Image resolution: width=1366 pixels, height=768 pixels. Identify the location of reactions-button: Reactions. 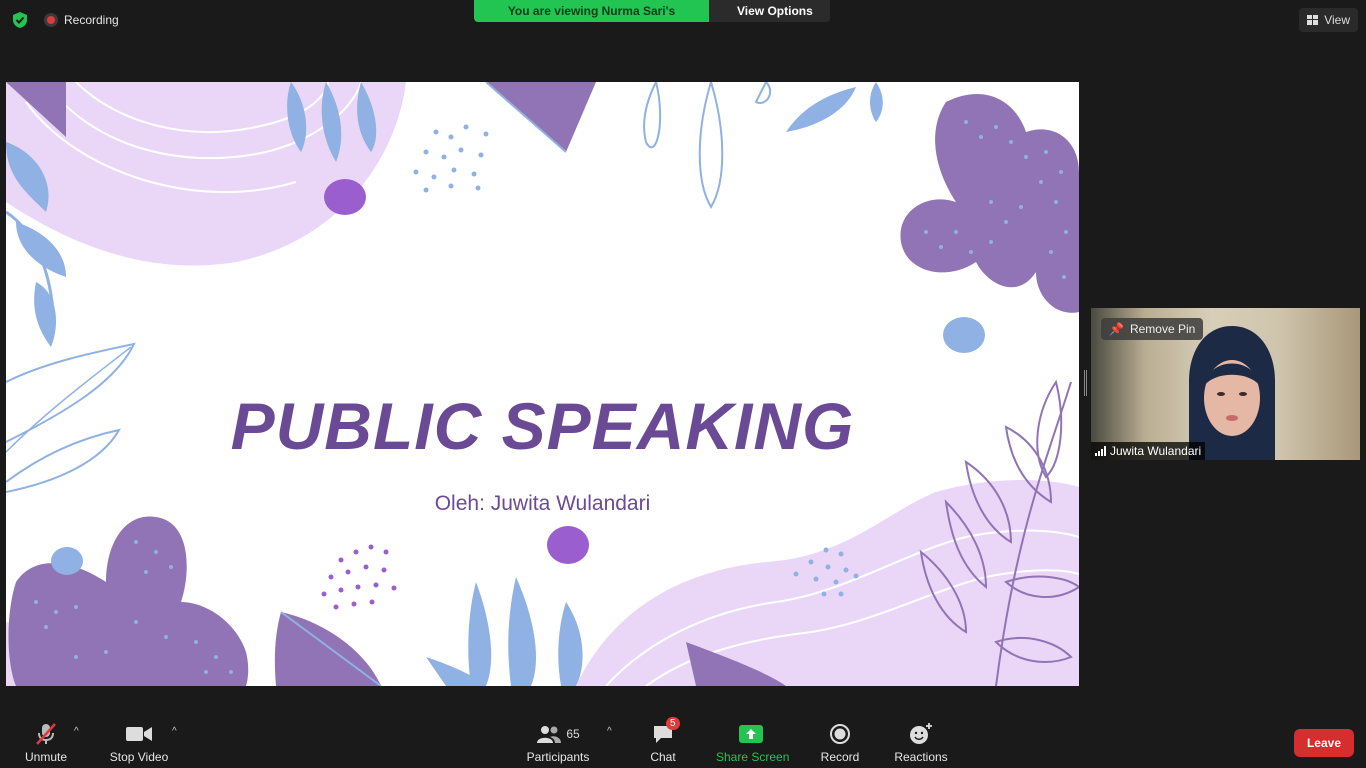
(921, 743).